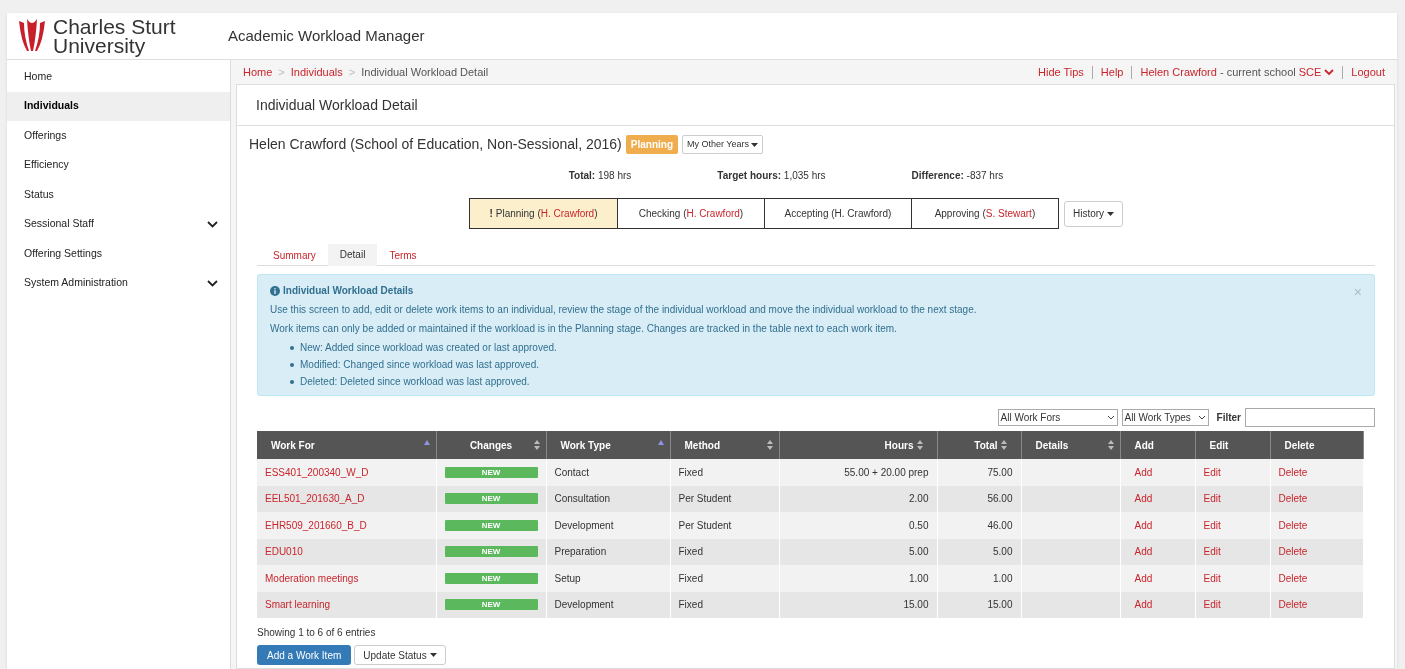  Describe the element at coordinates (316, 72) in the screenshot. I see `breadcrumb-link: Individuals` at that location.